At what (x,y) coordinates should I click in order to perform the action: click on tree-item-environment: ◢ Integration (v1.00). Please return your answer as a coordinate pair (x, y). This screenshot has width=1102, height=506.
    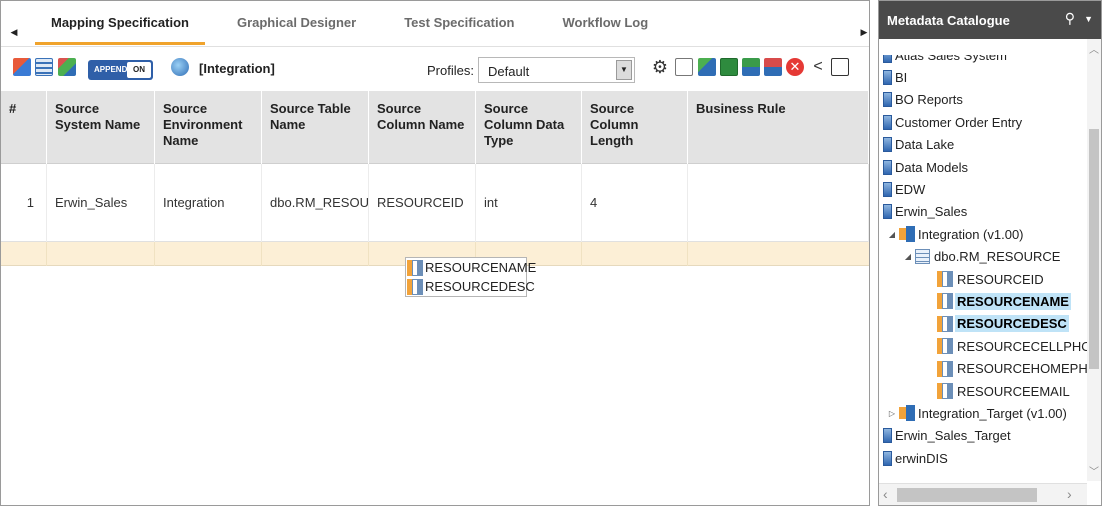
    Looking at the image, I should click on (956, 234).